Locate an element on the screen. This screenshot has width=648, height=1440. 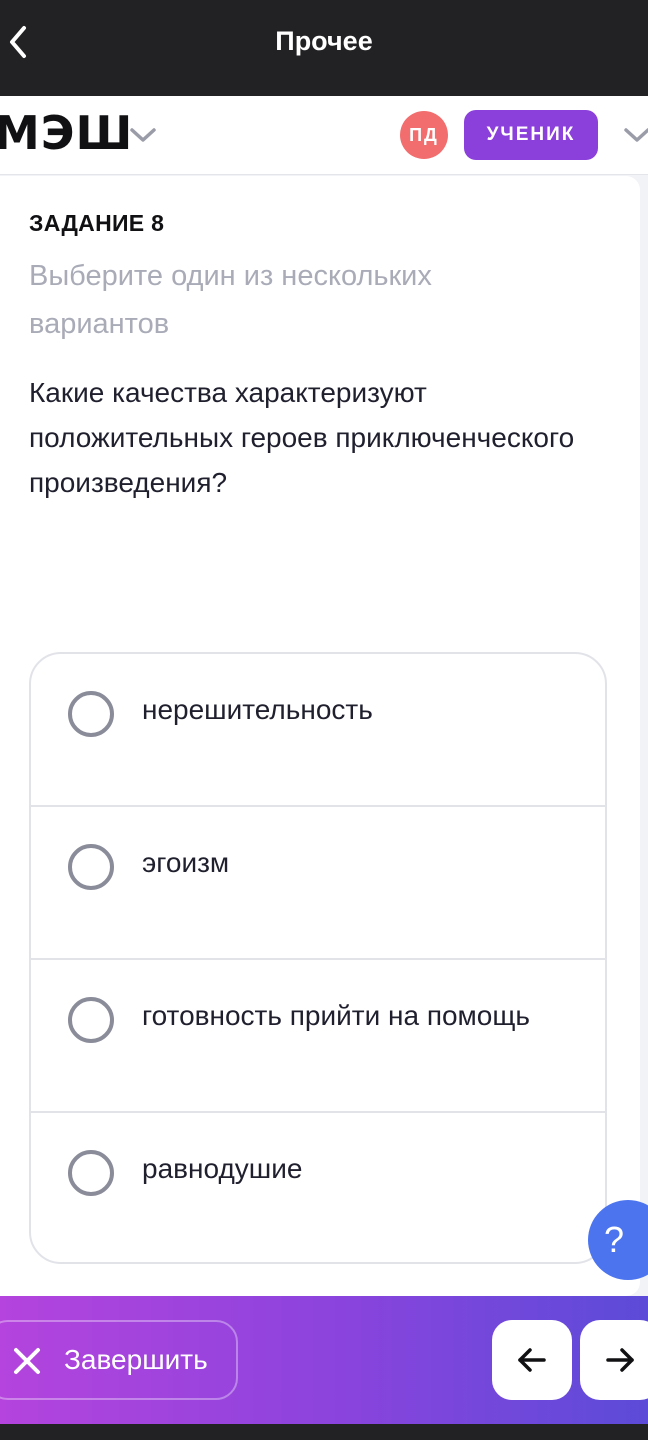
task-hint: Выберите один из нескольких вариантов is located at coordinates (230, 300).